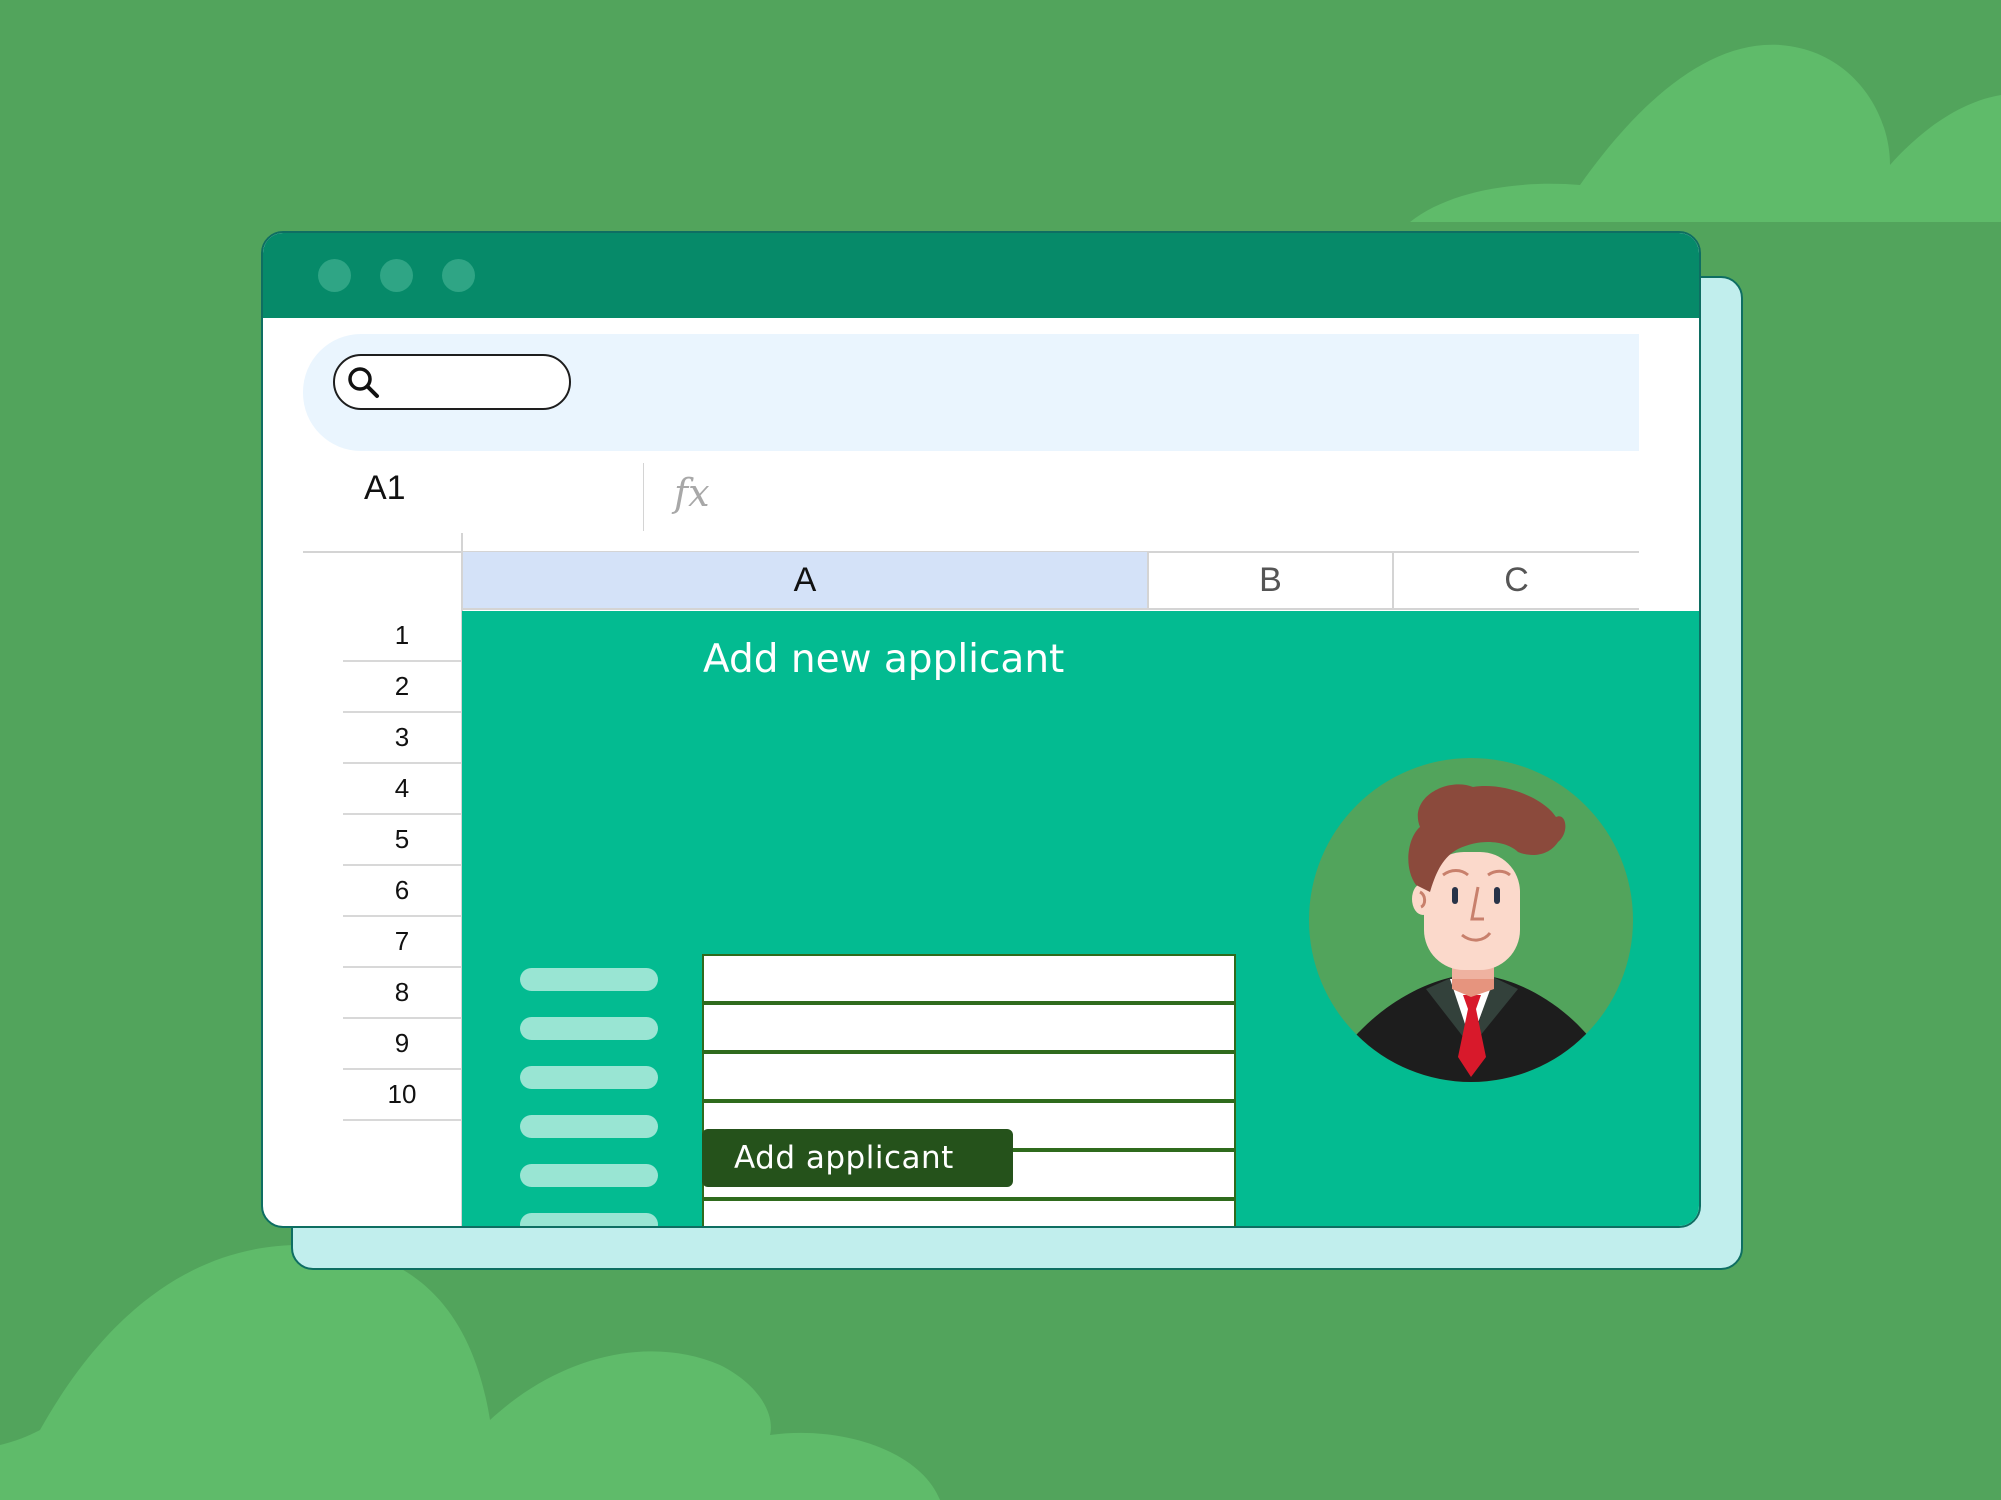  What do you see at coordinates (402, 1044) in the screenshot?
I see `row-header-9: 9` at bounding box center [402, 1044].